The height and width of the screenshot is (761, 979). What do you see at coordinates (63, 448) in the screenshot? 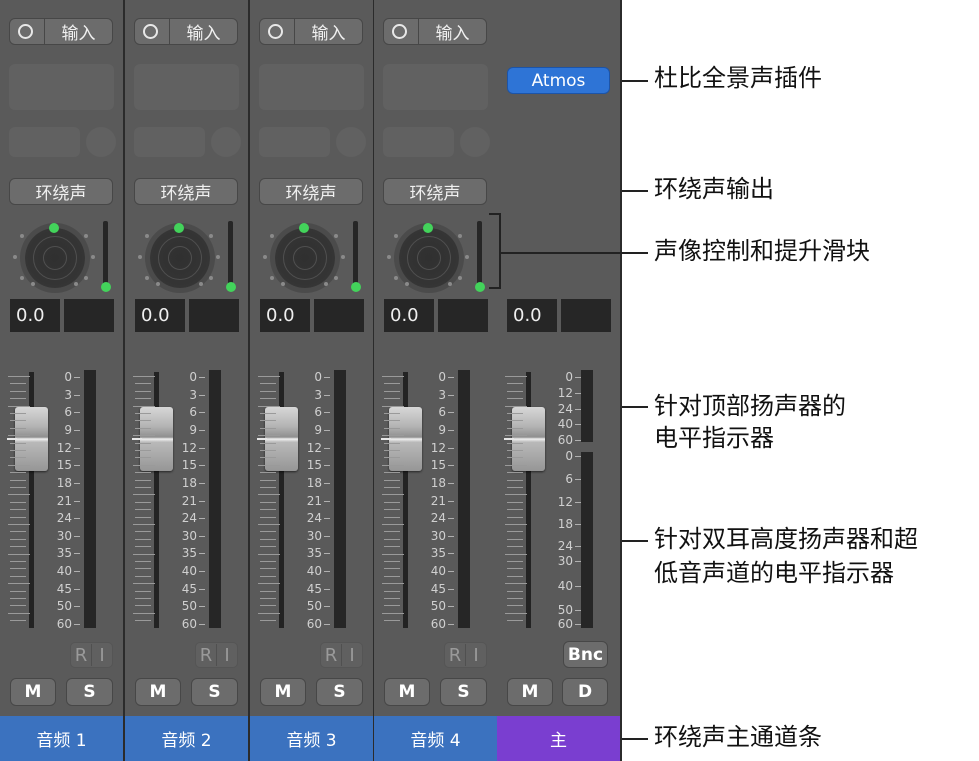
I see `fader-scale-label: 12` at bounding box center [63, 448].